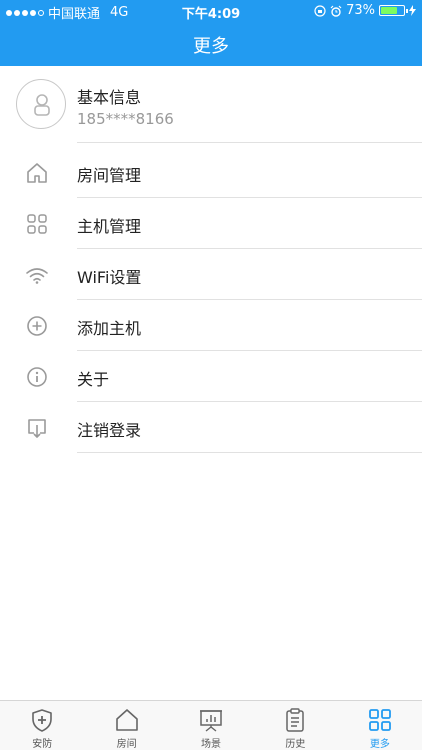  Describe the element at coordinates (211, 223) in the screenshot. I see `menu-item-host-management: 主机管理` at that location.